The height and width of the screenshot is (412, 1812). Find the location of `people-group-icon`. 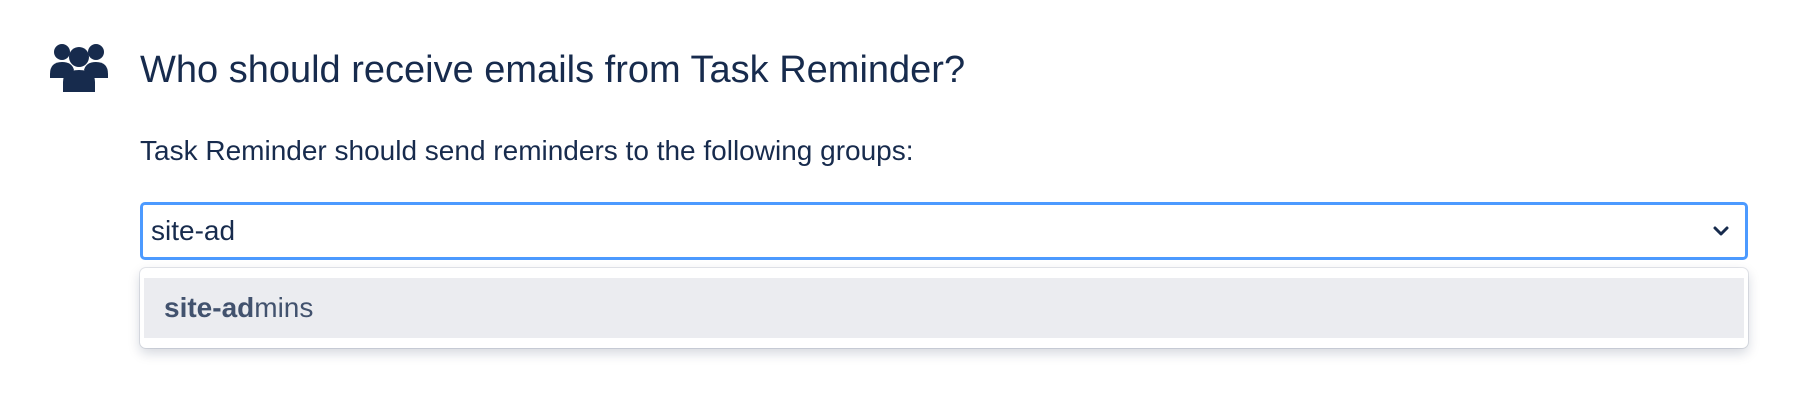

people-group-icon is located at coordinates (79, 66).